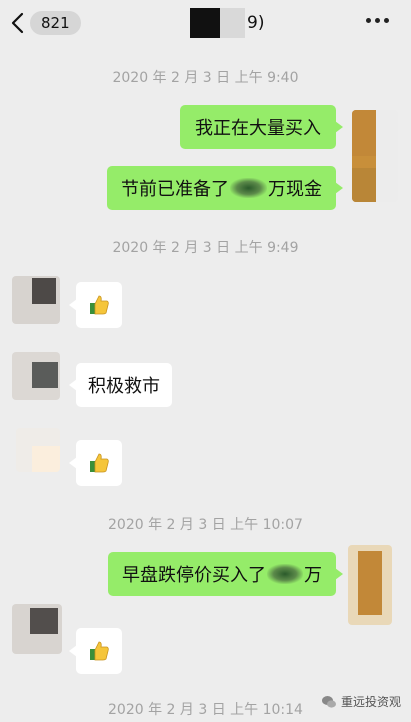 The height and width of the screenshot is (722, 411). What do you see at coordinates (328, 701) in the screenshot?
I see `wechat-logo-icon` at bounding box center [328, 701].